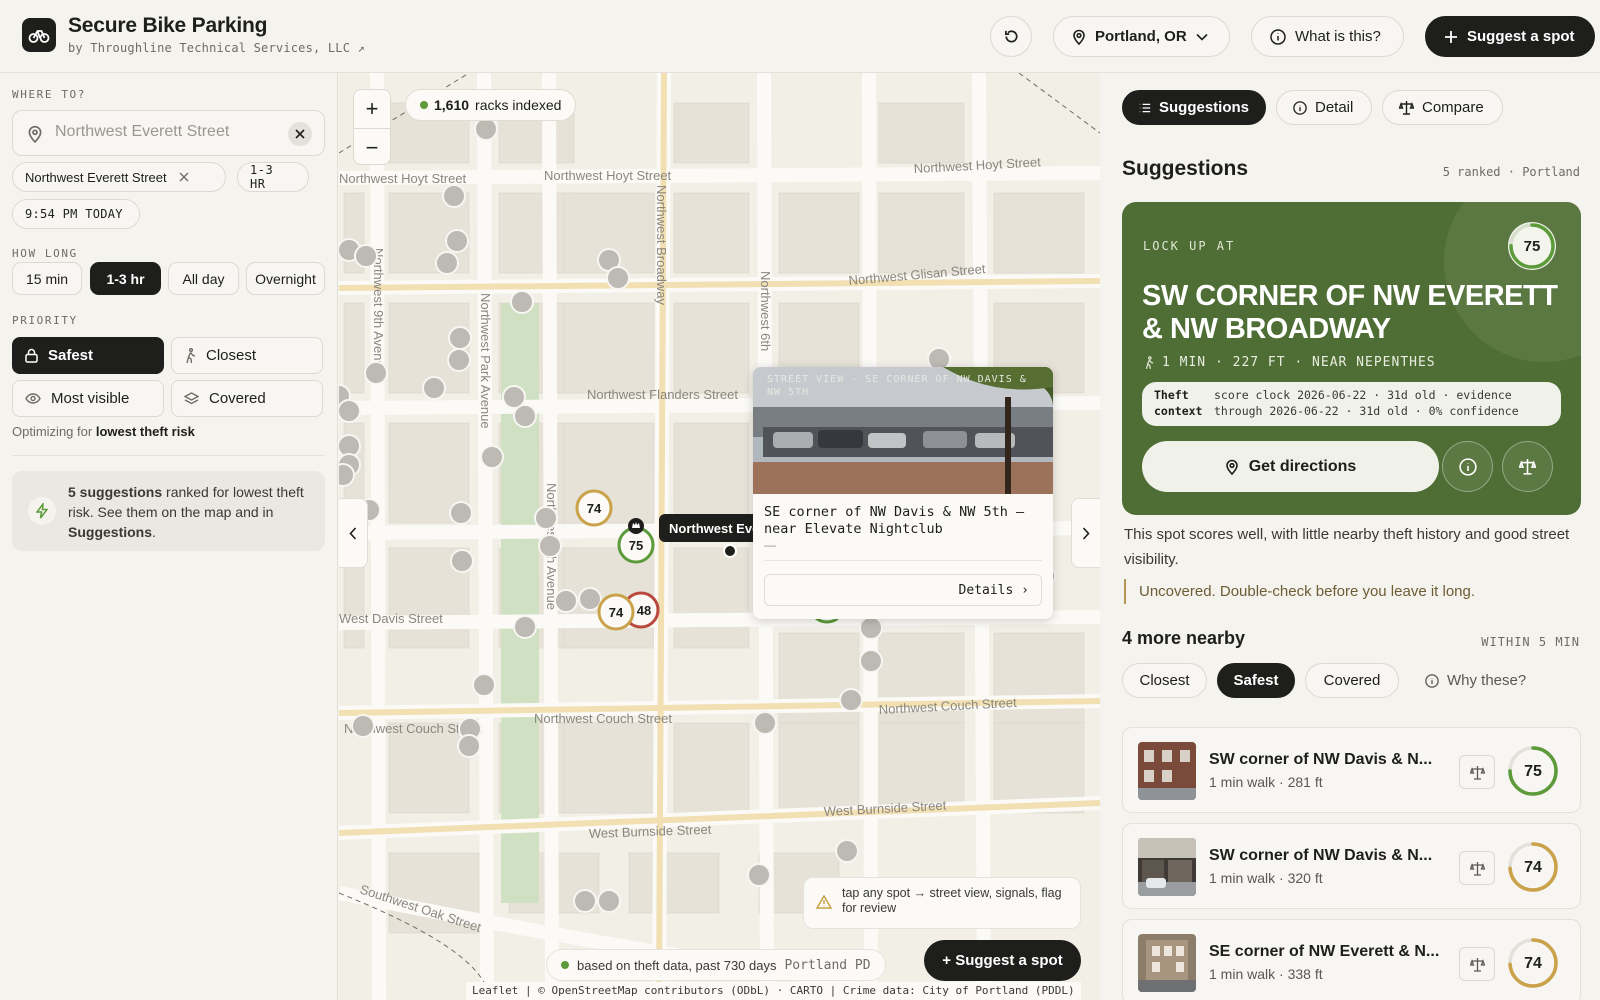 Image resolution: width=1600 pixels, height=1000 pixels. I want to click on street-label: Northwest Hoyt Street, so click(608, 175).